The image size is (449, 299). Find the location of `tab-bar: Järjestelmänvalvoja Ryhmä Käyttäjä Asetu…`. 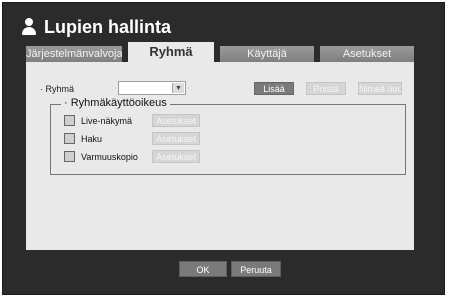

tab-bar: Järjestelmänvalvoja Ryhmä Käyttäjä Asetu… is located at coordinates (220, 52).